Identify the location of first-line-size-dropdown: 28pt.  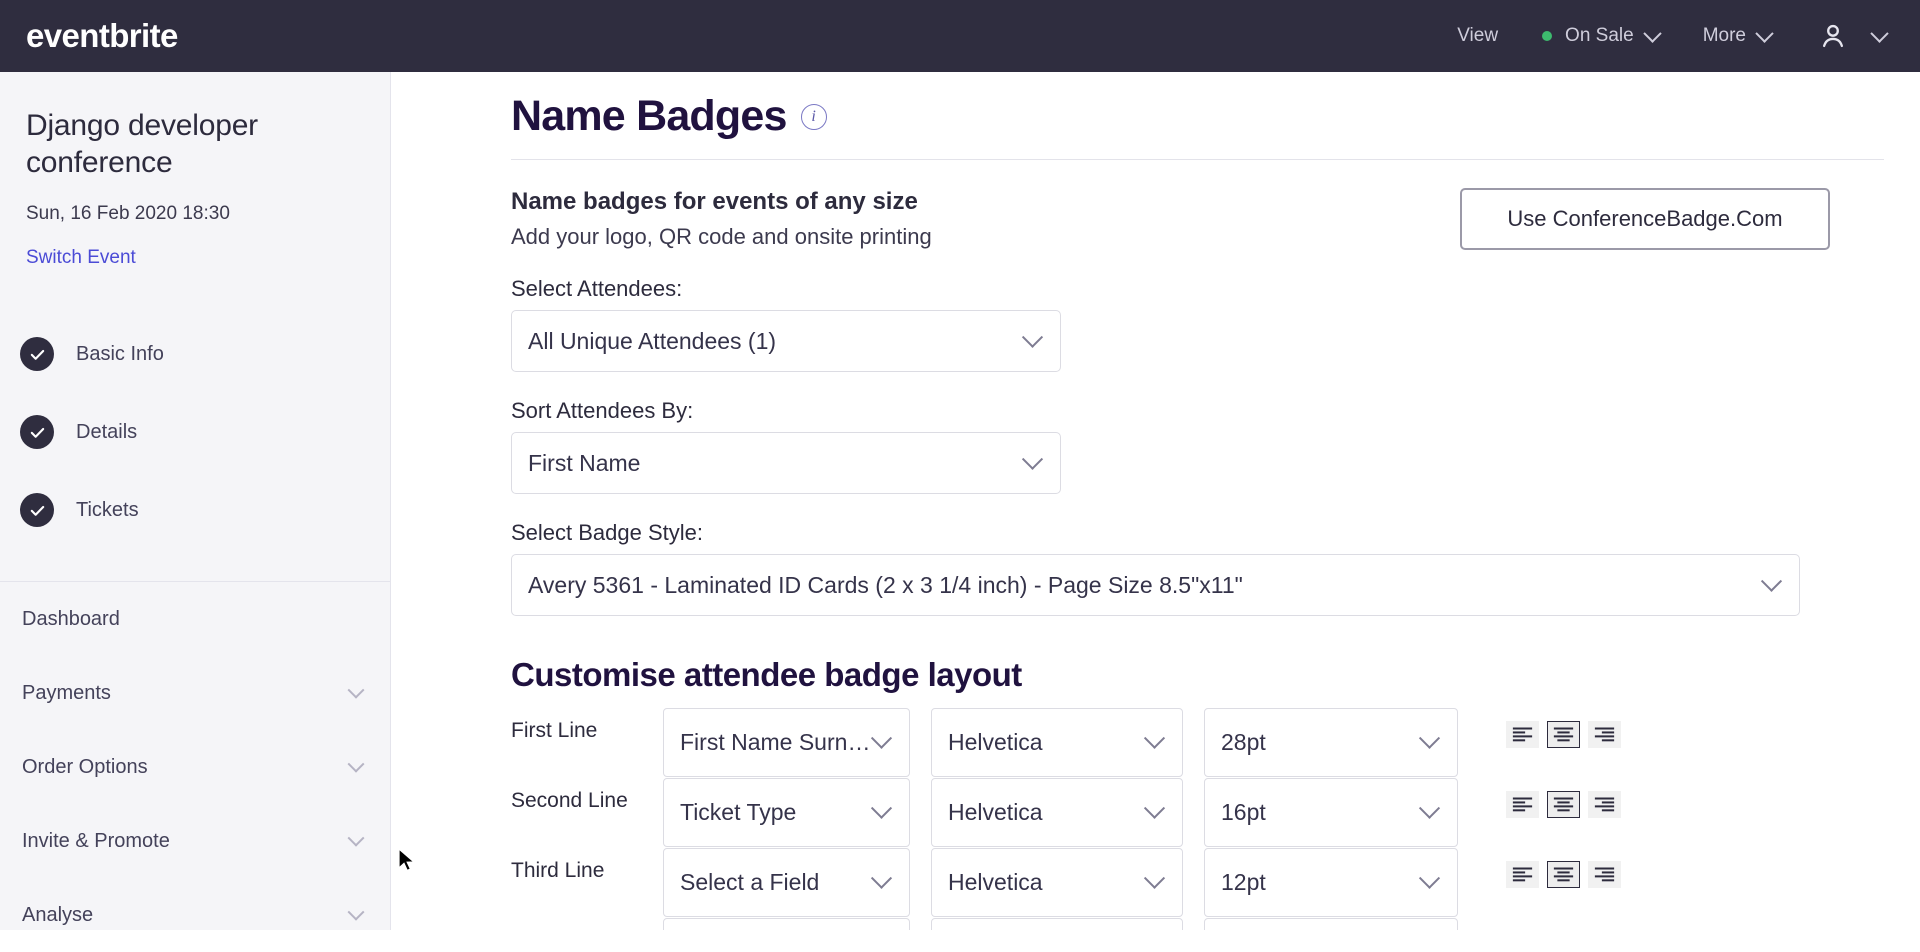
(1331, 742).